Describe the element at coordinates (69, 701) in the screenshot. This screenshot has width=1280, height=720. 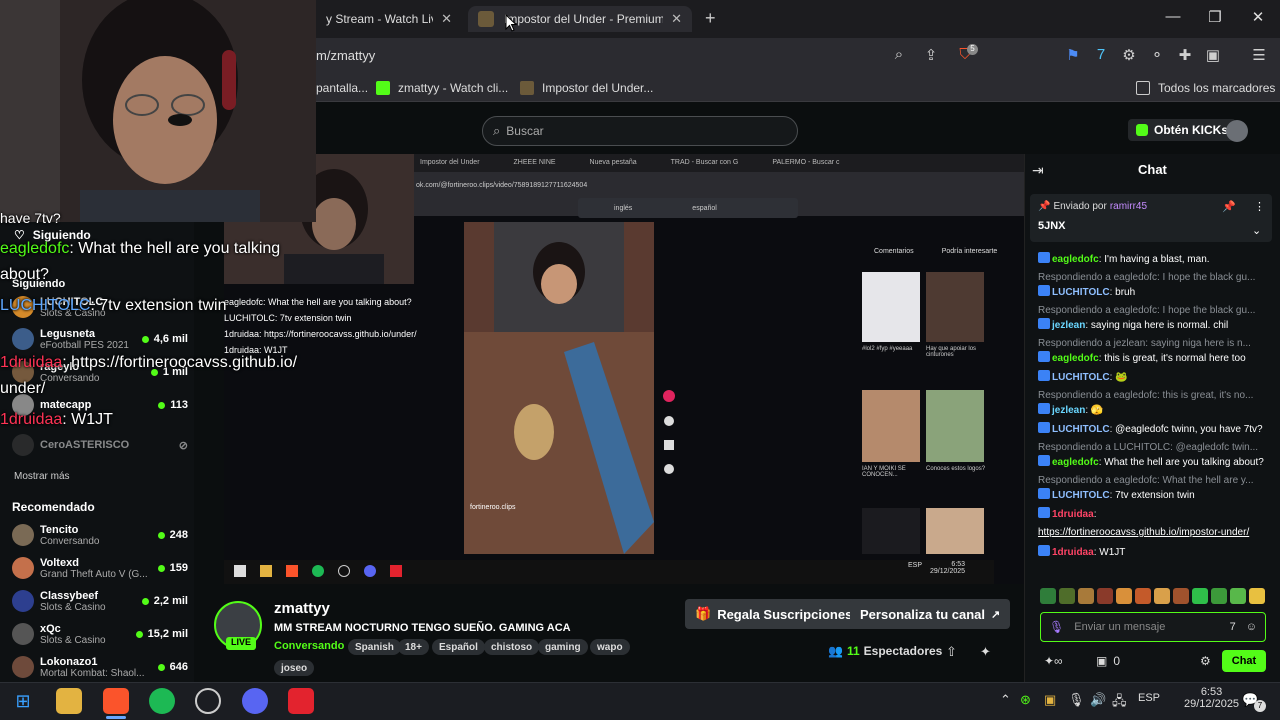
I see `file-explorer-icon` at that location.